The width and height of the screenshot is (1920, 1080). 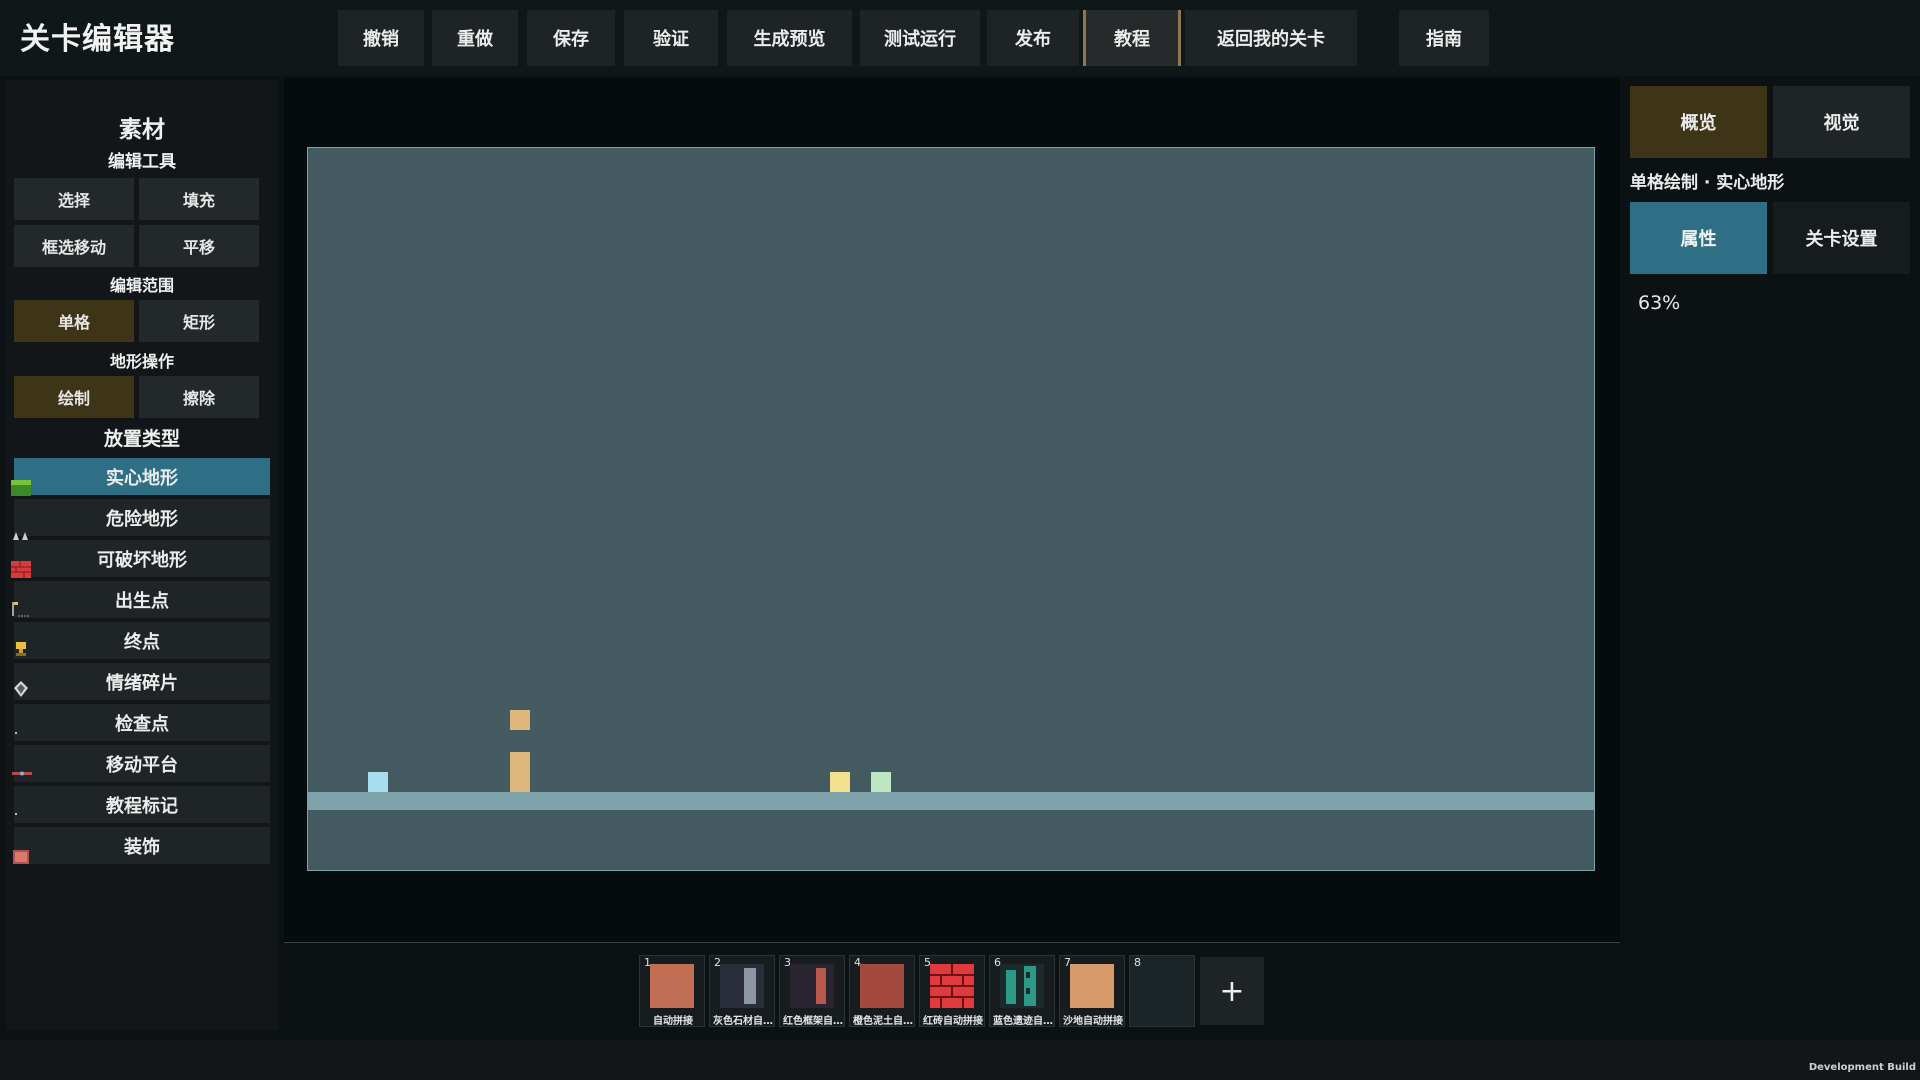 I want to click on light-blue-tile, so click(x=378, y=782).